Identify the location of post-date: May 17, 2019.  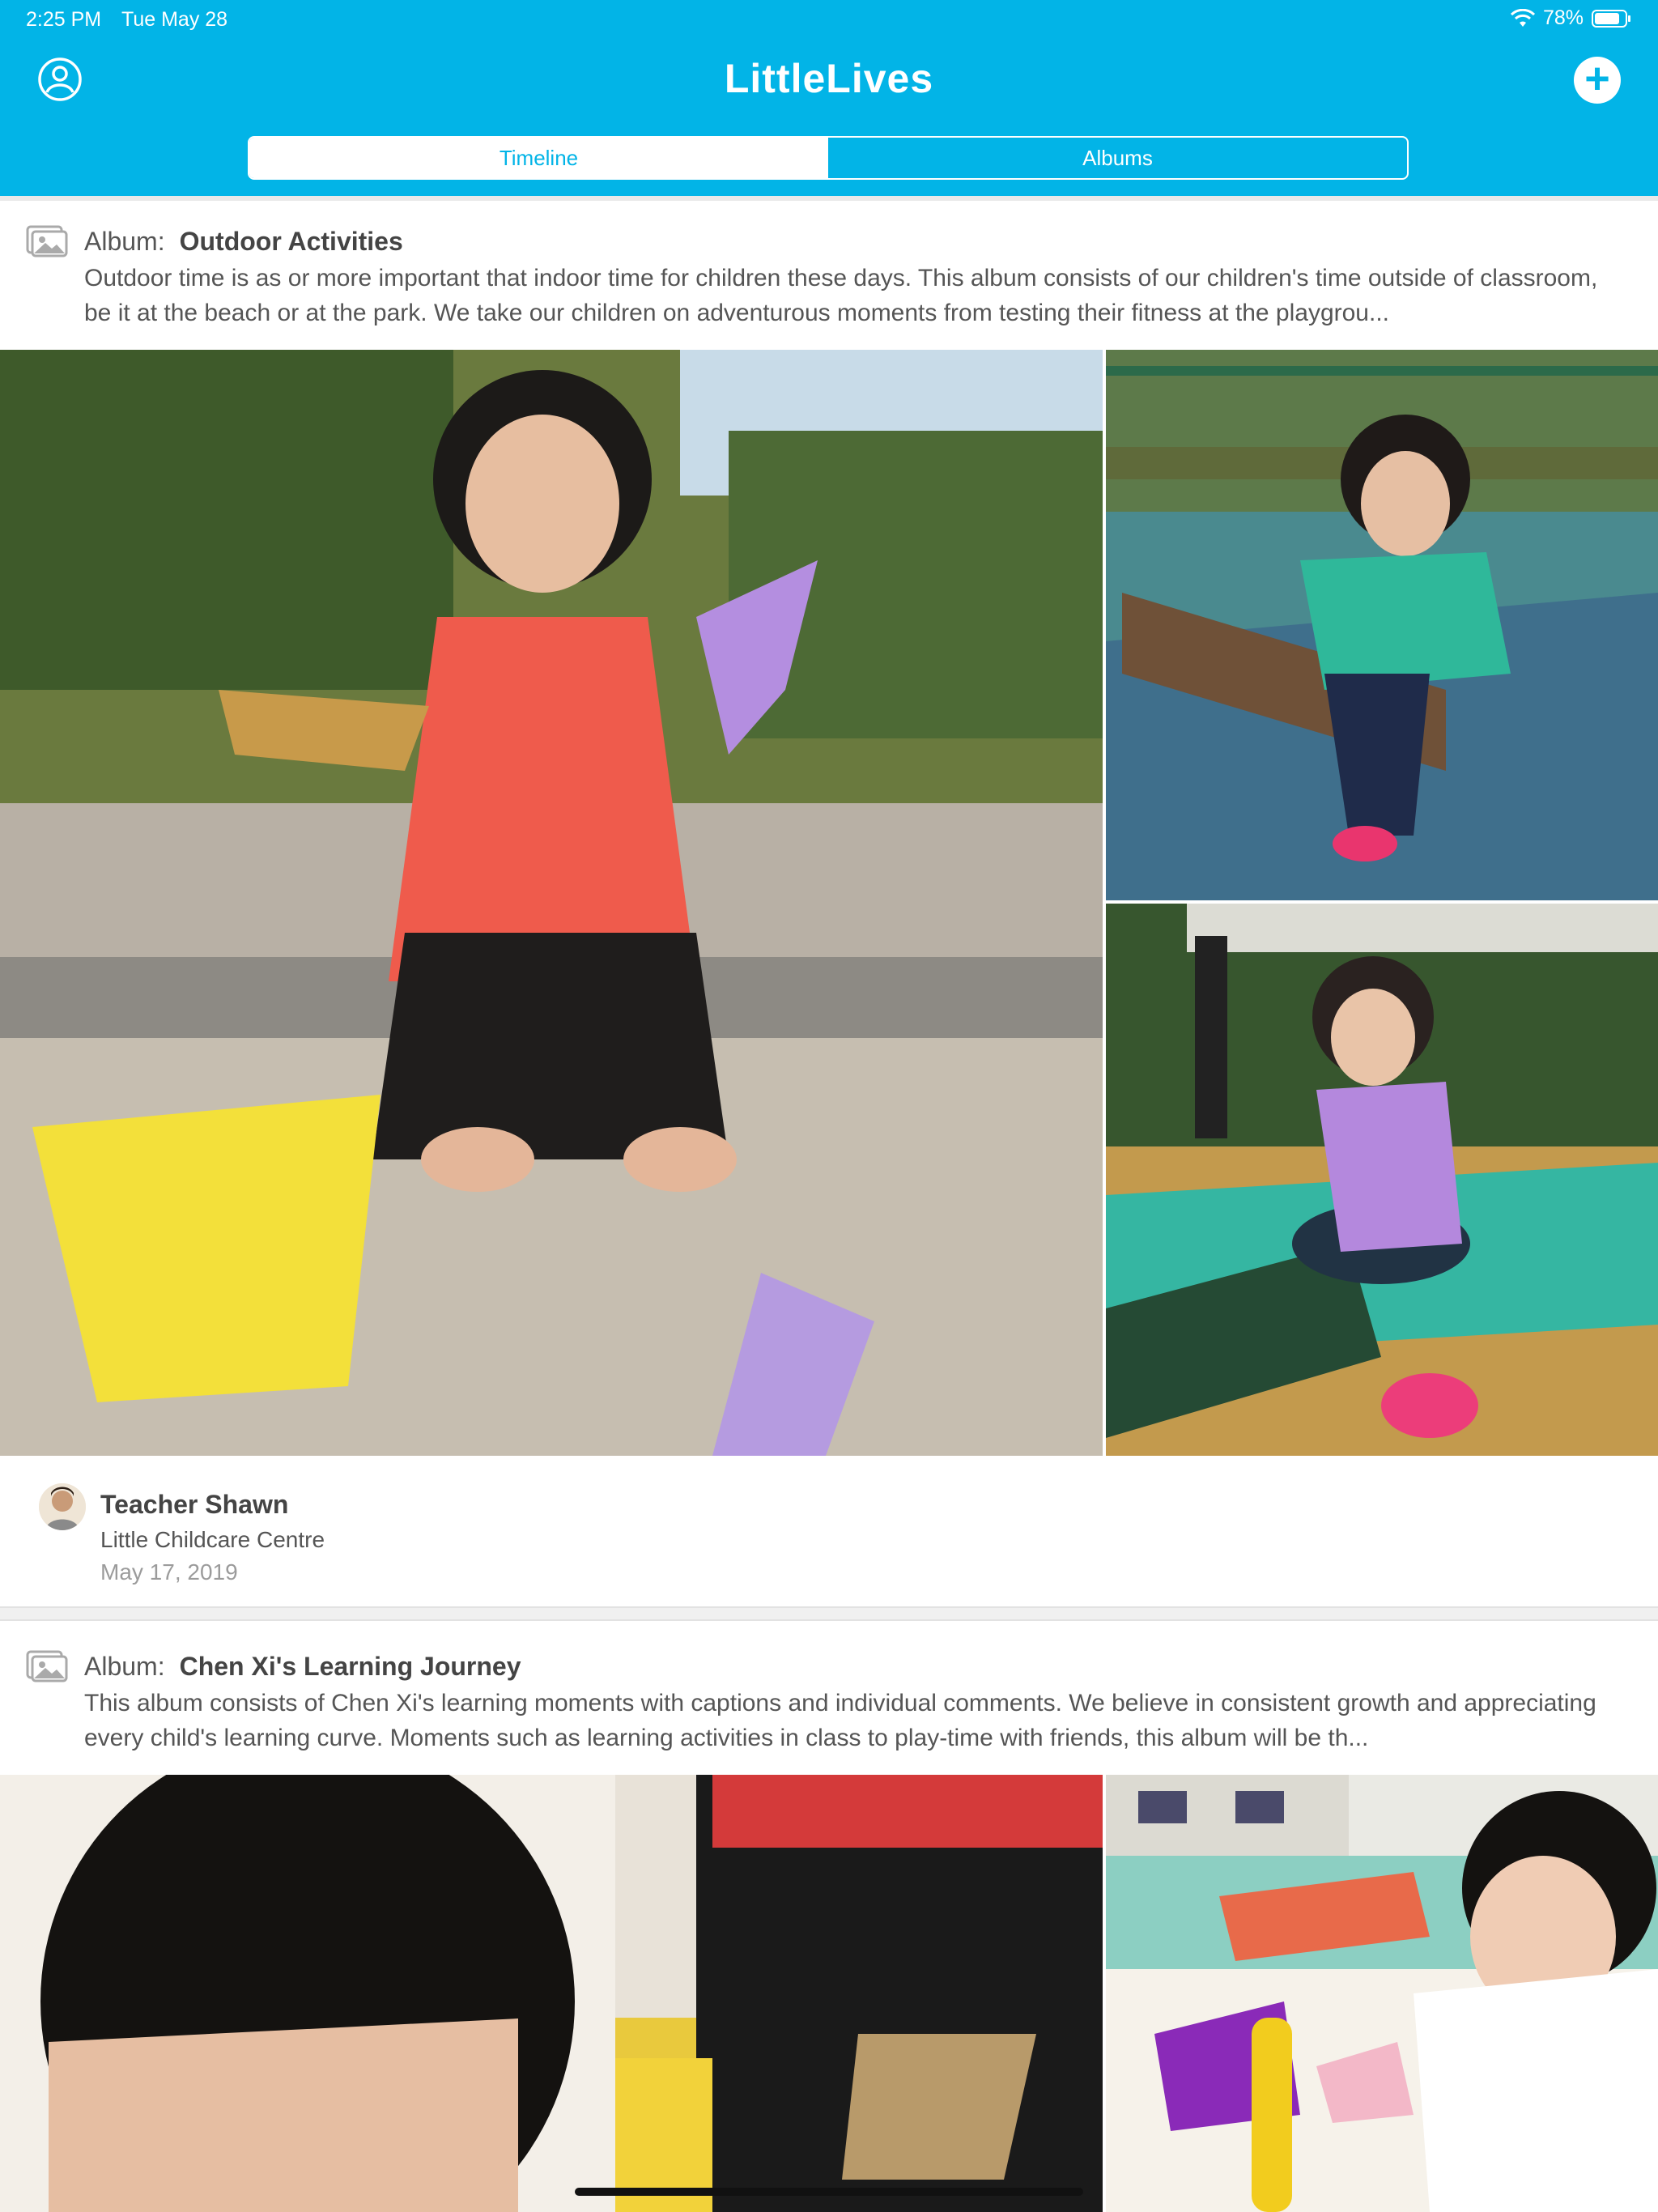
(169, 1572).